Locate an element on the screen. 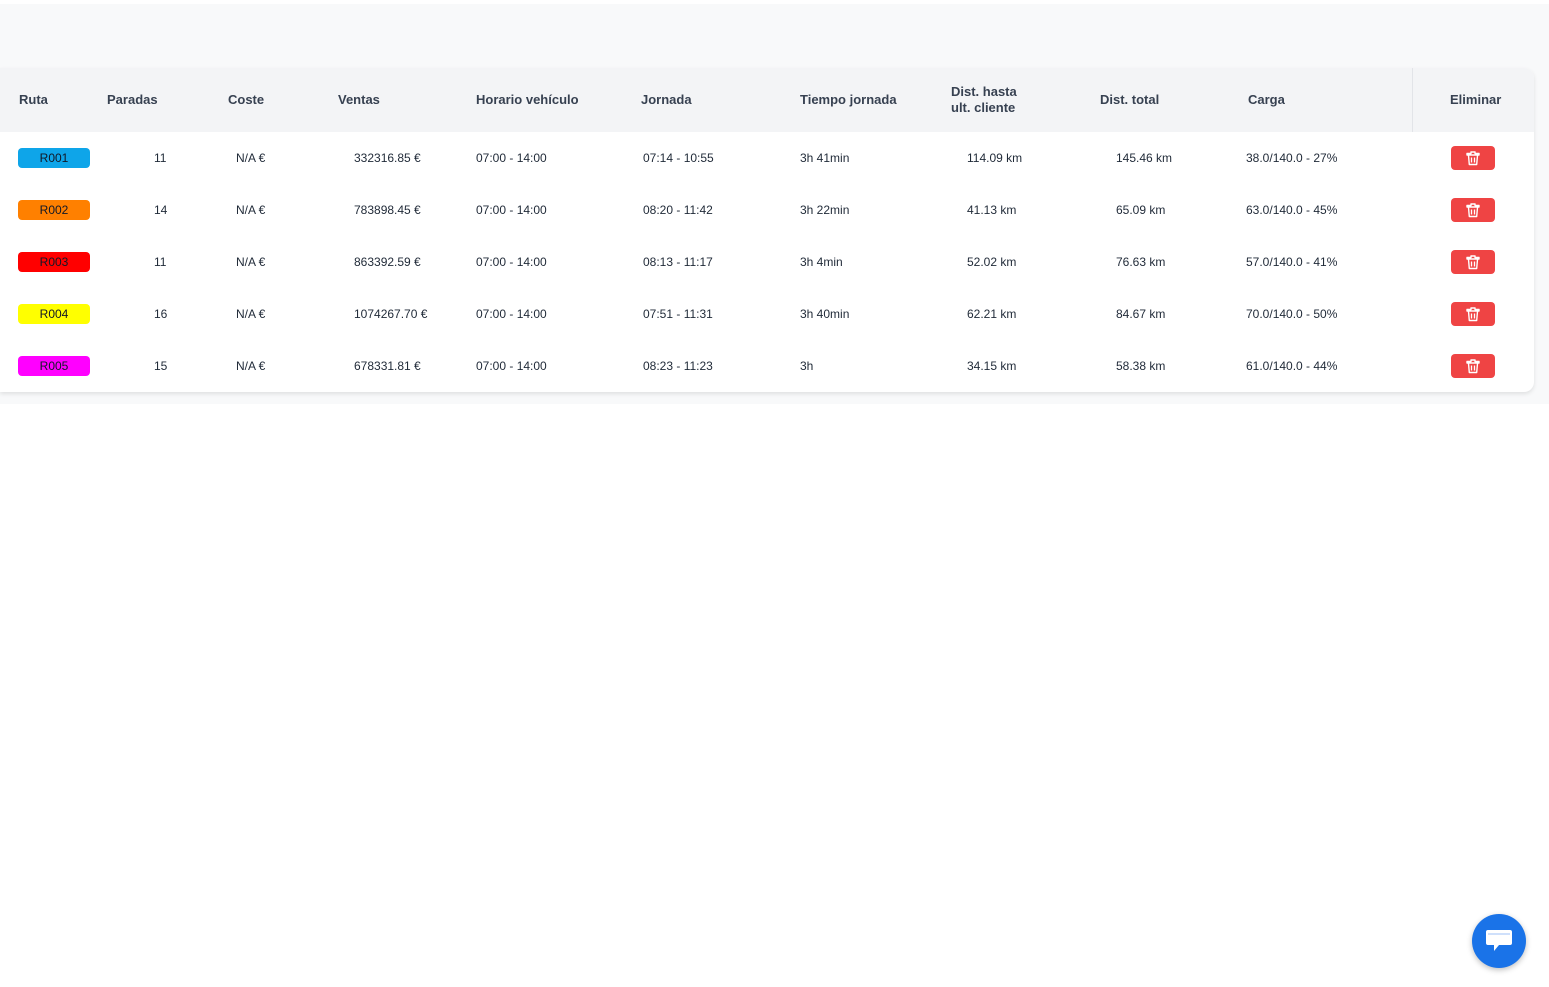 The width and height of the screenshot is (1549, 987). cell-ventas: 863392.59 € is located at coordinates (387, 262).